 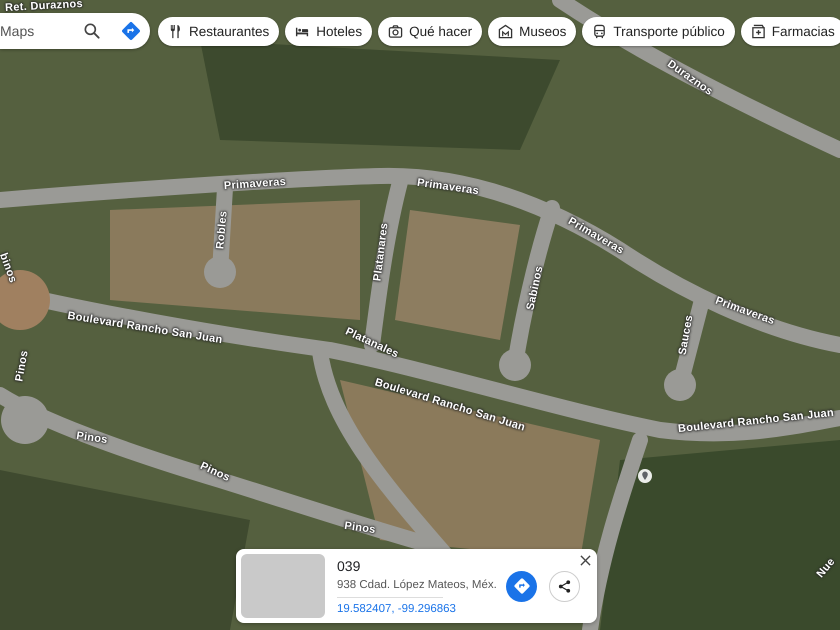 What do you see at coordinates (381, 252) in the screenshot?
I see `street-label: Platanares` at bounding box center [381, 252].